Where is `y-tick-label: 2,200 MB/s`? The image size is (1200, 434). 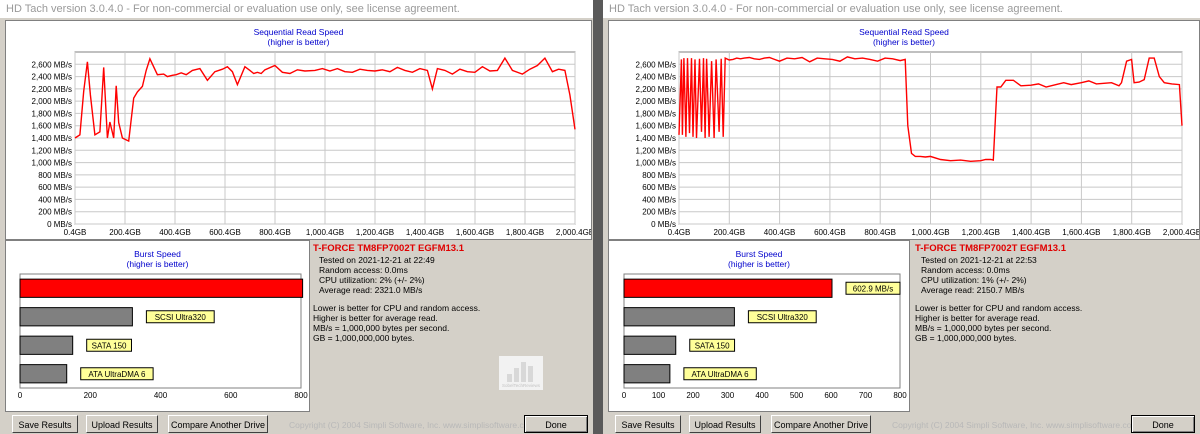 y-tick-label: 2,200 MB/s is located at coordinates (52, 89).